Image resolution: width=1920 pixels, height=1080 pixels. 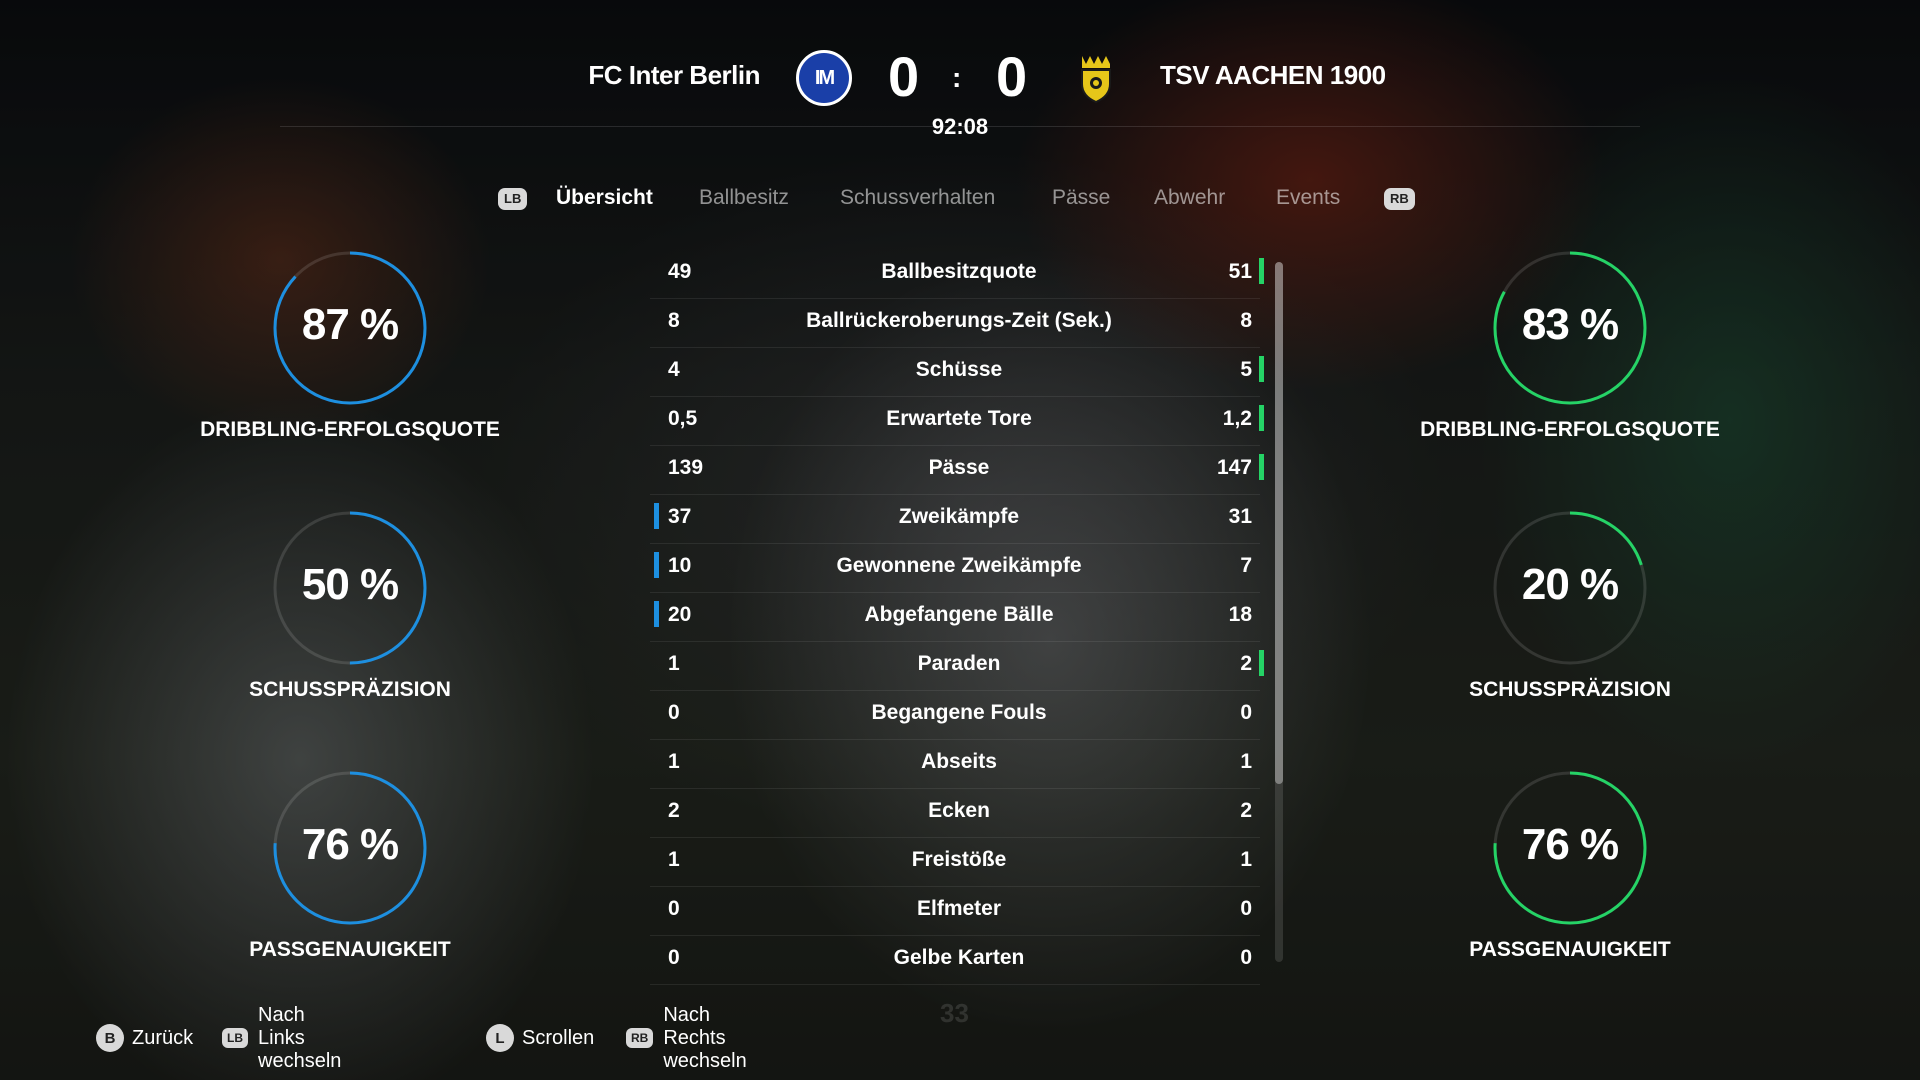 I want to click on ring-percentage: 50 %, so click(x=350, y=584).